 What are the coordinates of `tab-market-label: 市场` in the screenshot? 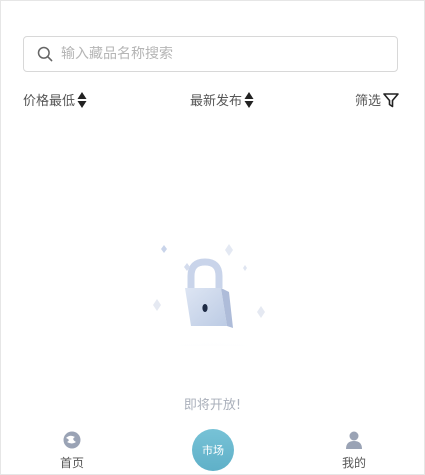 It's located at (213, 450).